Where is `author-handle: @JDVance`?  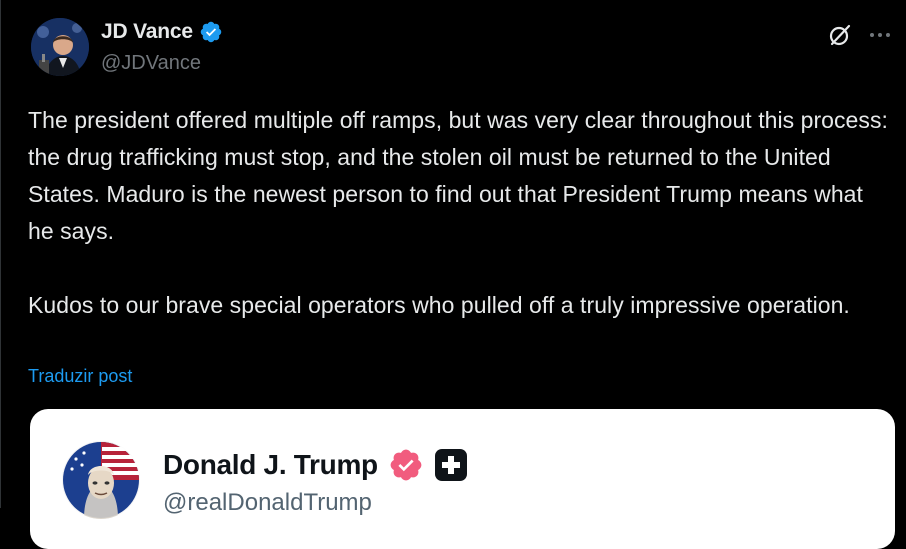 author-handle: @JDVance is located at coordinates (151, 63).